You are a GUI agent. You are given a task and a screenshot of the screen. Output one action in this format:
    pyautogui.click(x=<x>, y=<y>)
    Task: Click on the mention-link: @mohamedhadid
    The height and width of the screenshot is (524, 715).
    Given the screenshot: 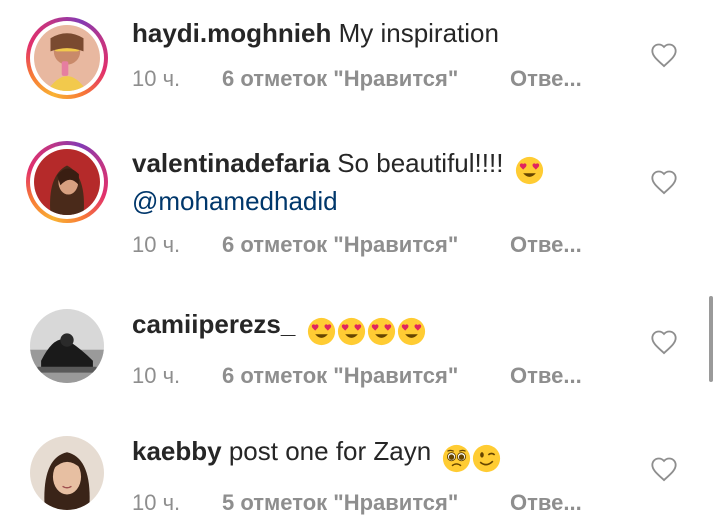 What is the action you would take?
    pyautogui.click(x=235, y=201)
    